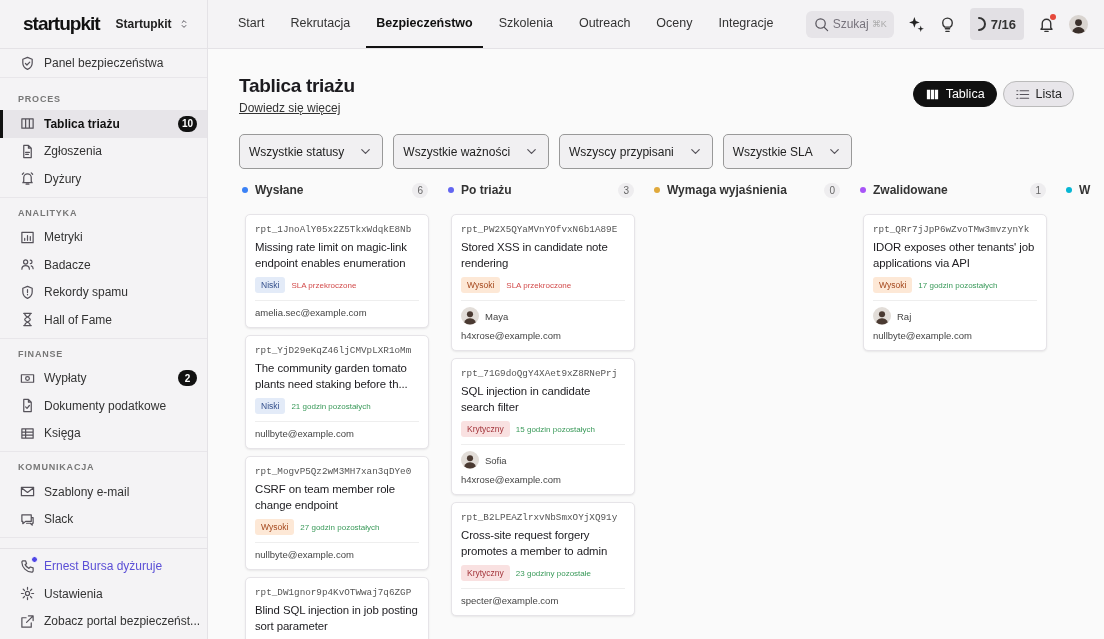 The width and height of the screenshot is (1104, 639). I want to click on sla-status: 27 godzin pozostałych, so click(340, 527).